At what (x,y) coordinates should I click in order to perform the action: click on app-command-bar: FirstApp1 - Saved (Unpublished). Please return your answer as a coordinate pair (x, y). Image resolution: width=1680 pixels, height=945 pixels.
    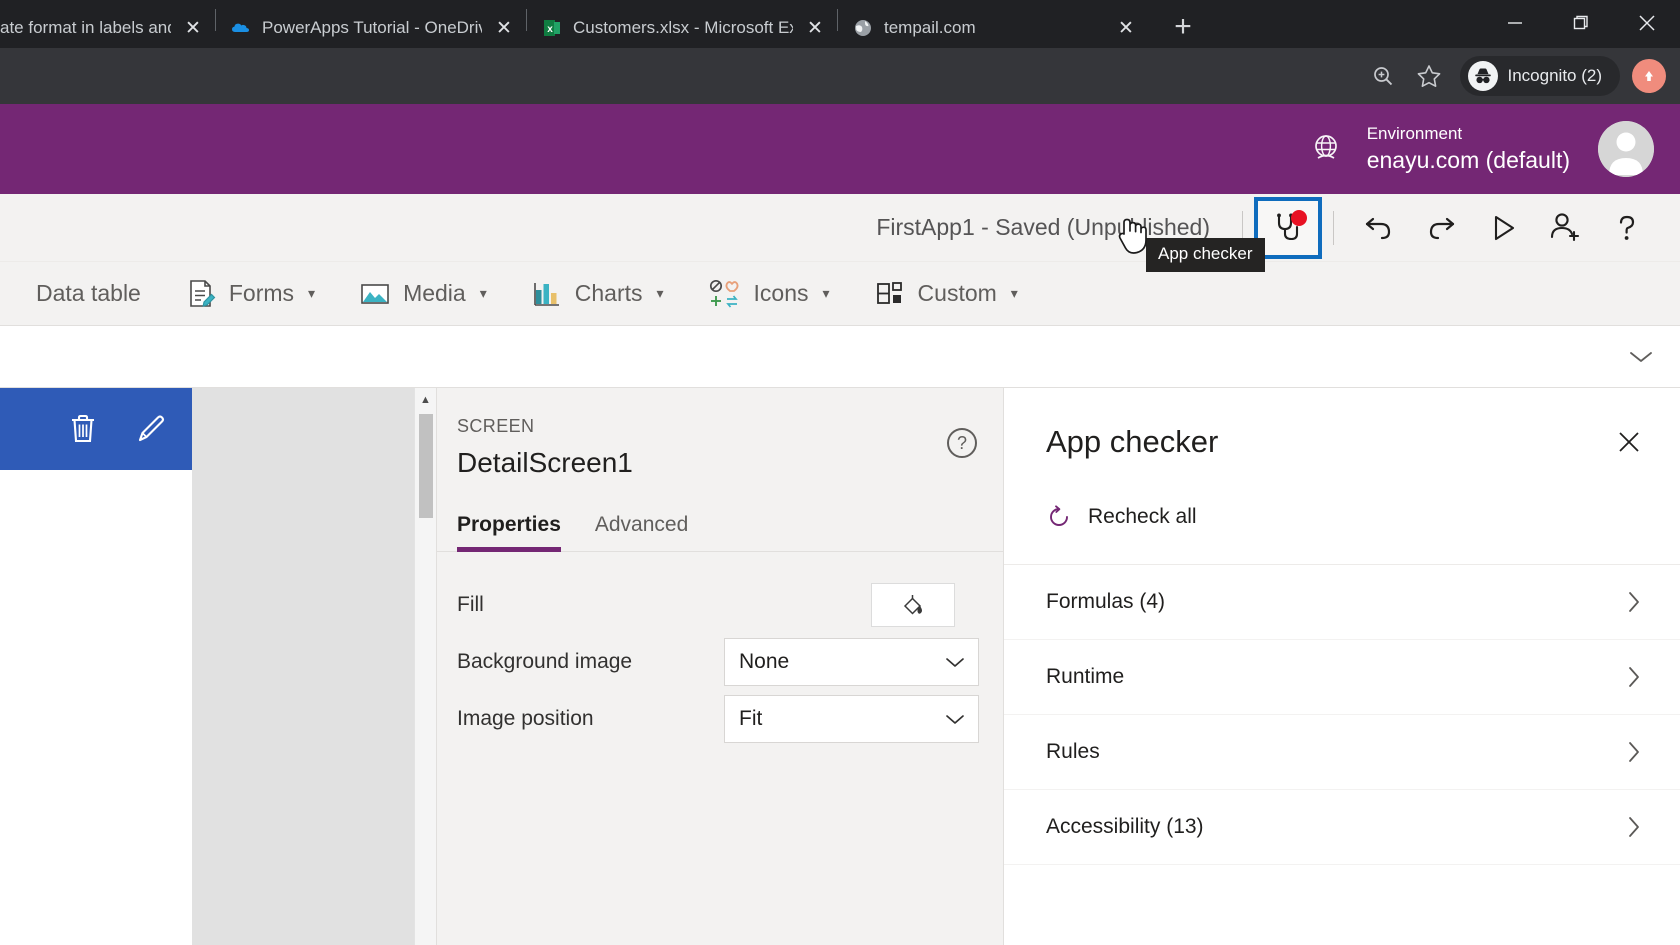
    Looking at the image, I should click on (840, 228).